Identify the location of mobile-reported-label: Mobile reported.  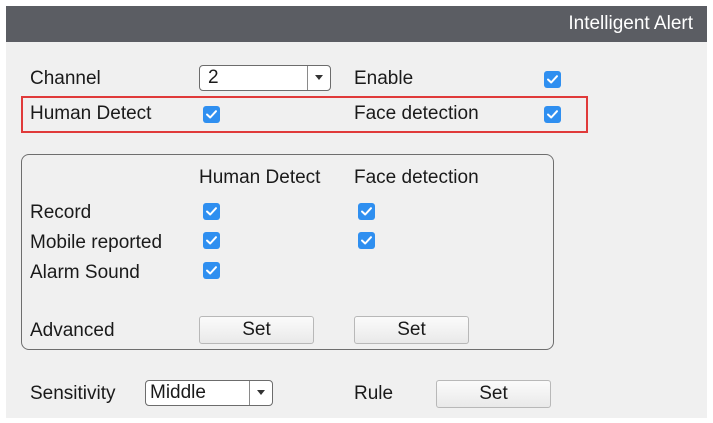
(96, 242).